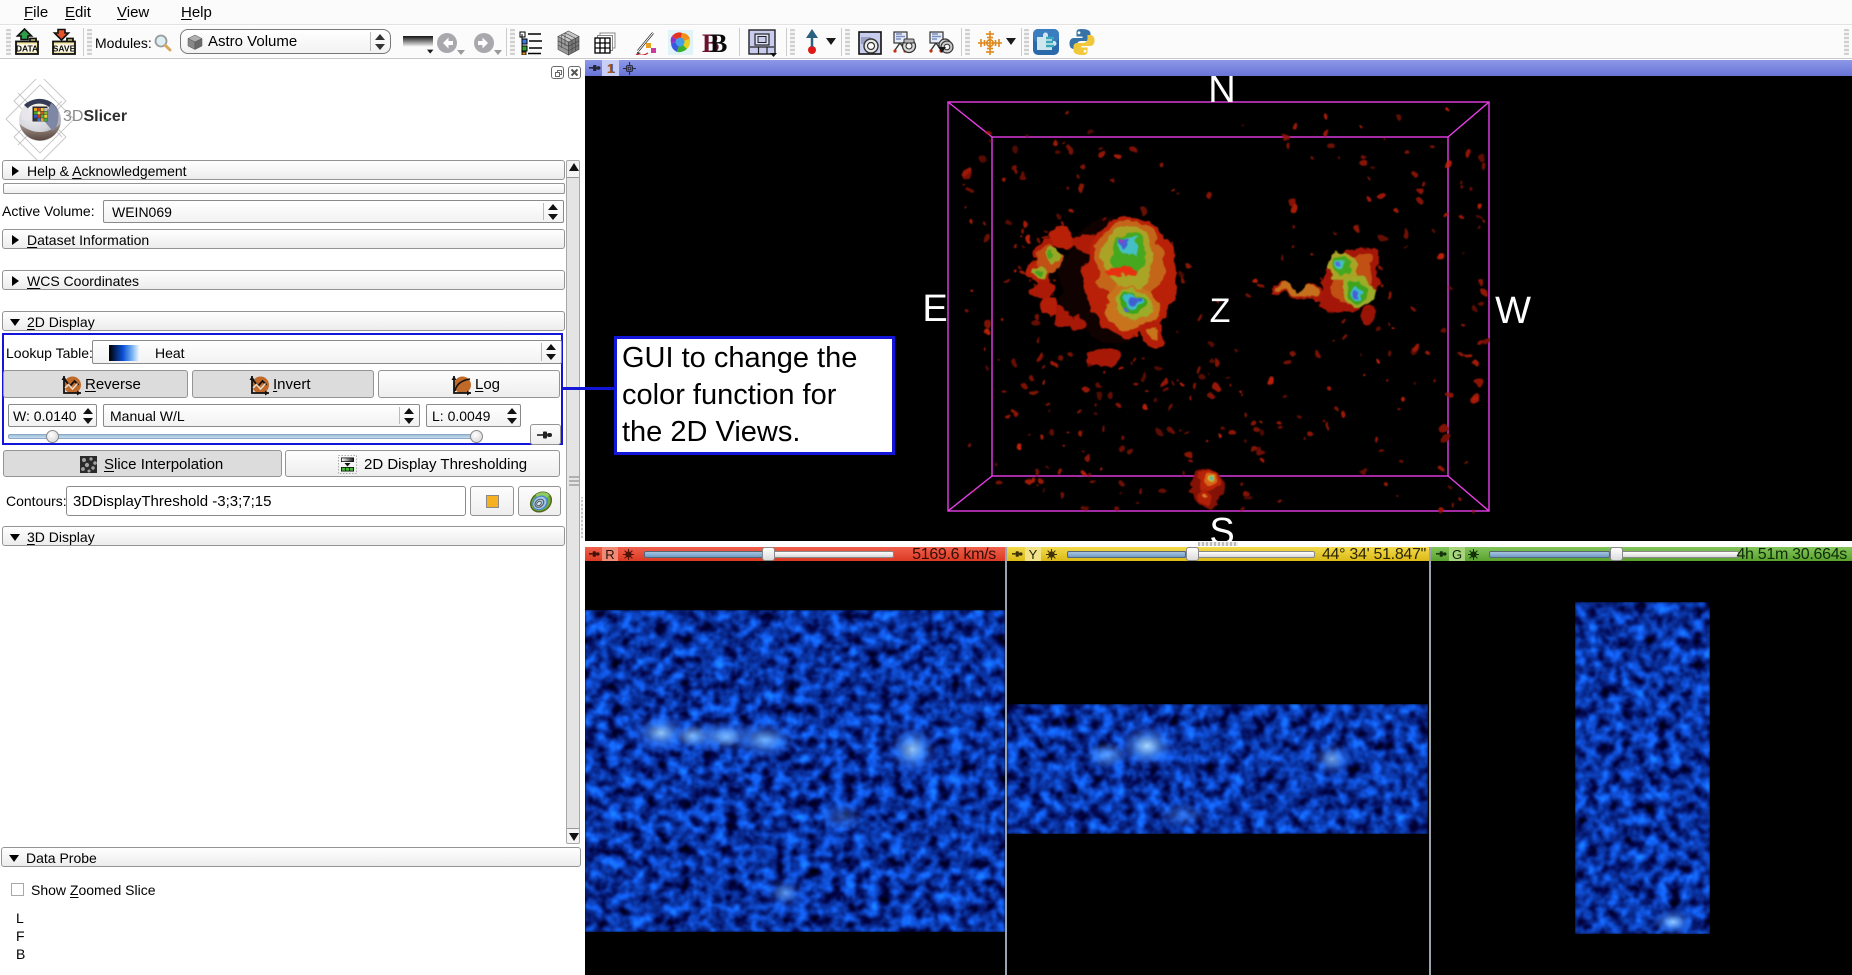  I want to click on svg-text: Z, so click(1220, 311).